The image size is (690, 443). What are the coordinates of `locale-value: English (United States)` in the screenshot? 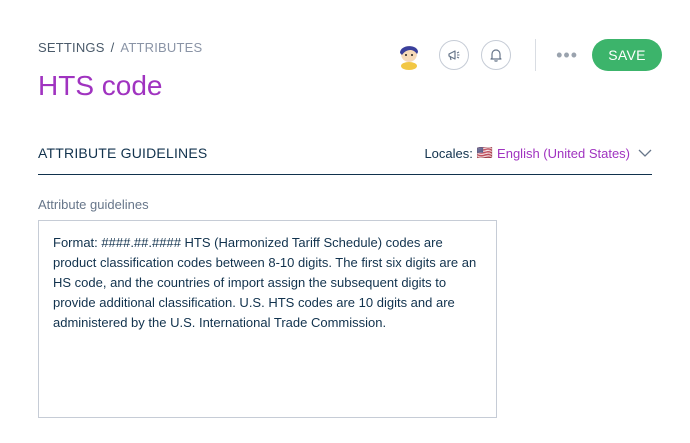 It's located at (563, 153).